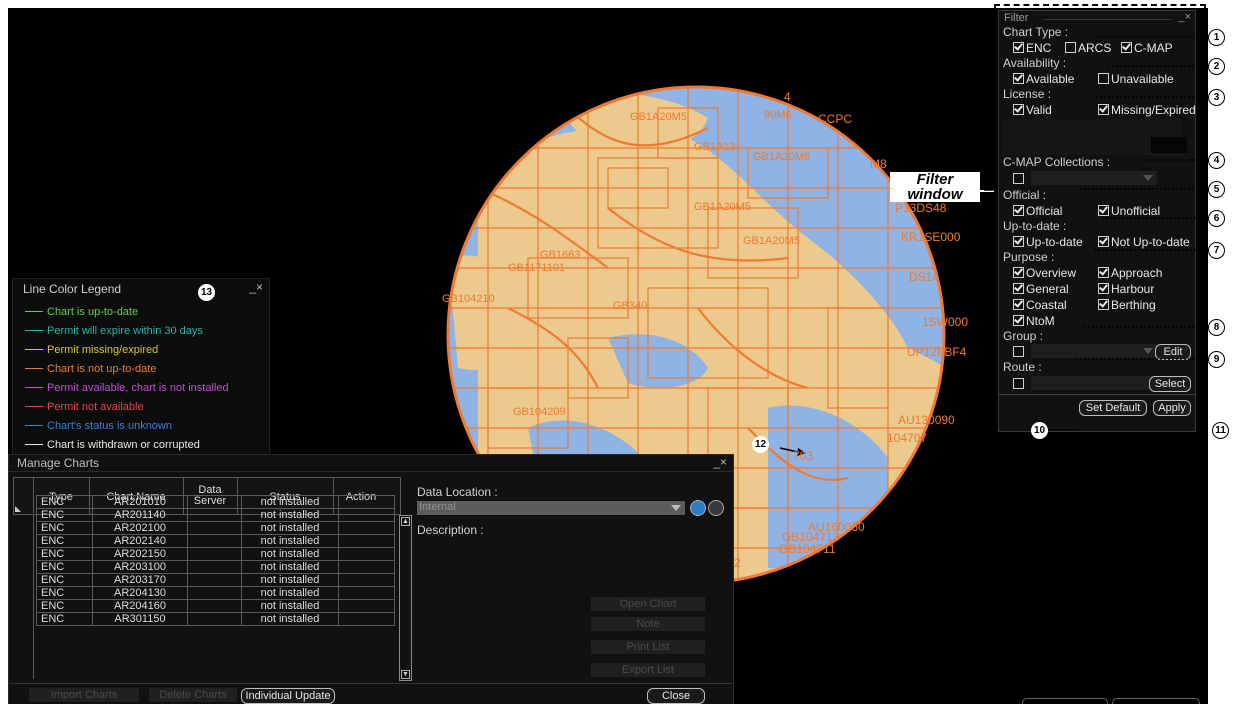 The height and width of the screenshot is (704, 1233). I want to click on callout-7: 7, so click(1216, 250).